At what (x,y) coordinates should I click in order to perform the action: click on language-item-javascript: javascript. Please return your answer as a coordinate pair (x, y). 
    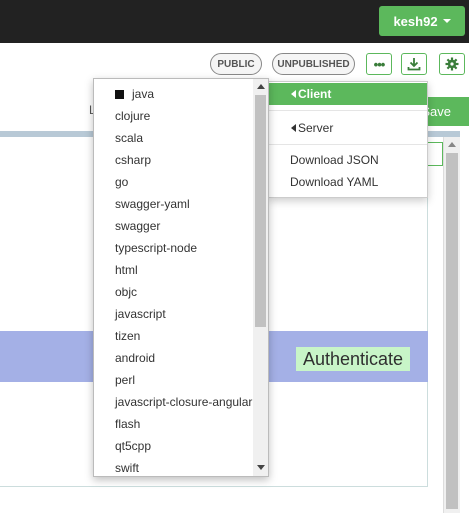
    Looking at the image, I should click on (174, 314).